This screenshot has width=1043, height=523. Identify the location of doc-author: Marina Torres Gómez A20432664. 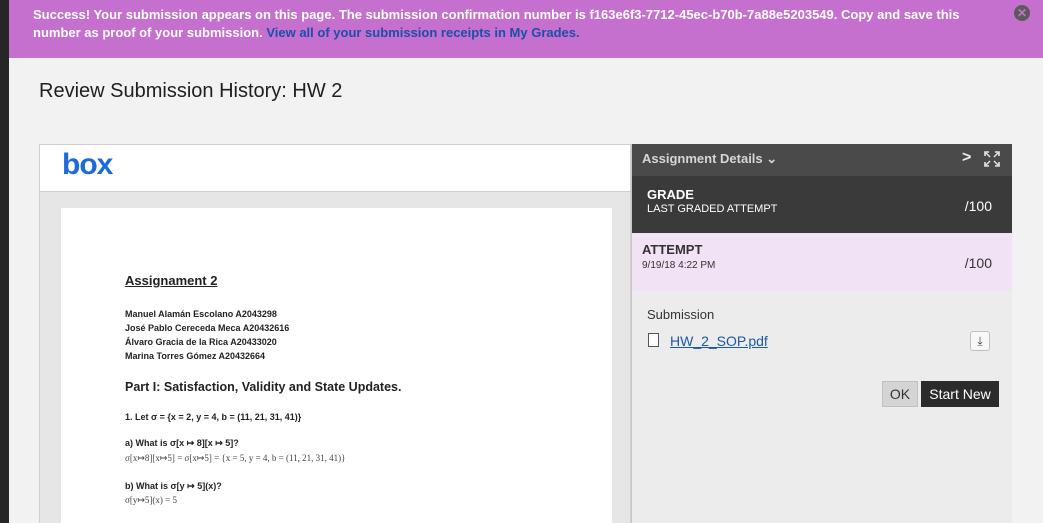
(195, 356).